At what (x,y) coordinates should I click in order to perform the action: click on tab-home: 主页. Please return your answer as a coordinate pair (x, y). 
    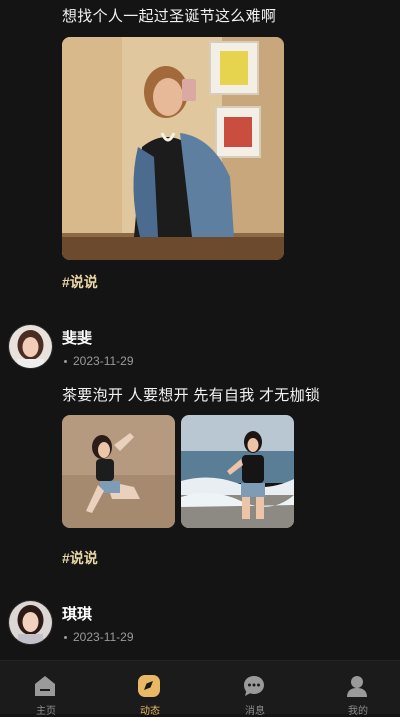
    Looking at the image, I should click on (48, 689).